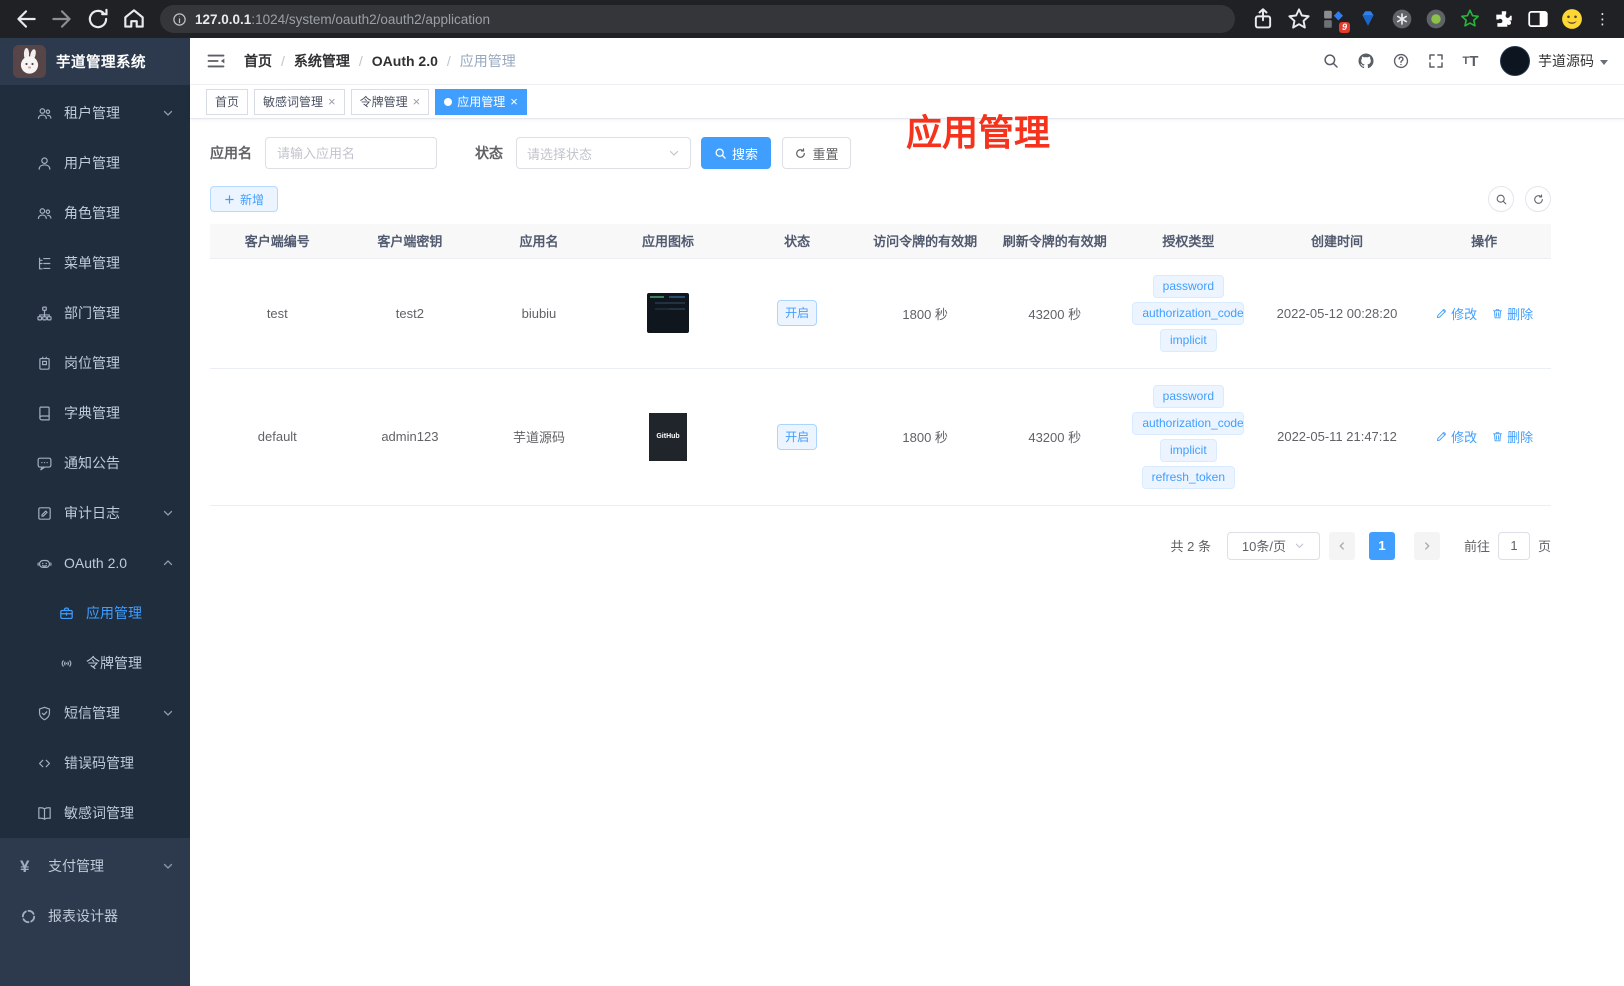 The height and width of the screenshot is (986, 1624). I want to click on pagination: 共 2 条 10条/页 1 前往 页, so click(880, 545).